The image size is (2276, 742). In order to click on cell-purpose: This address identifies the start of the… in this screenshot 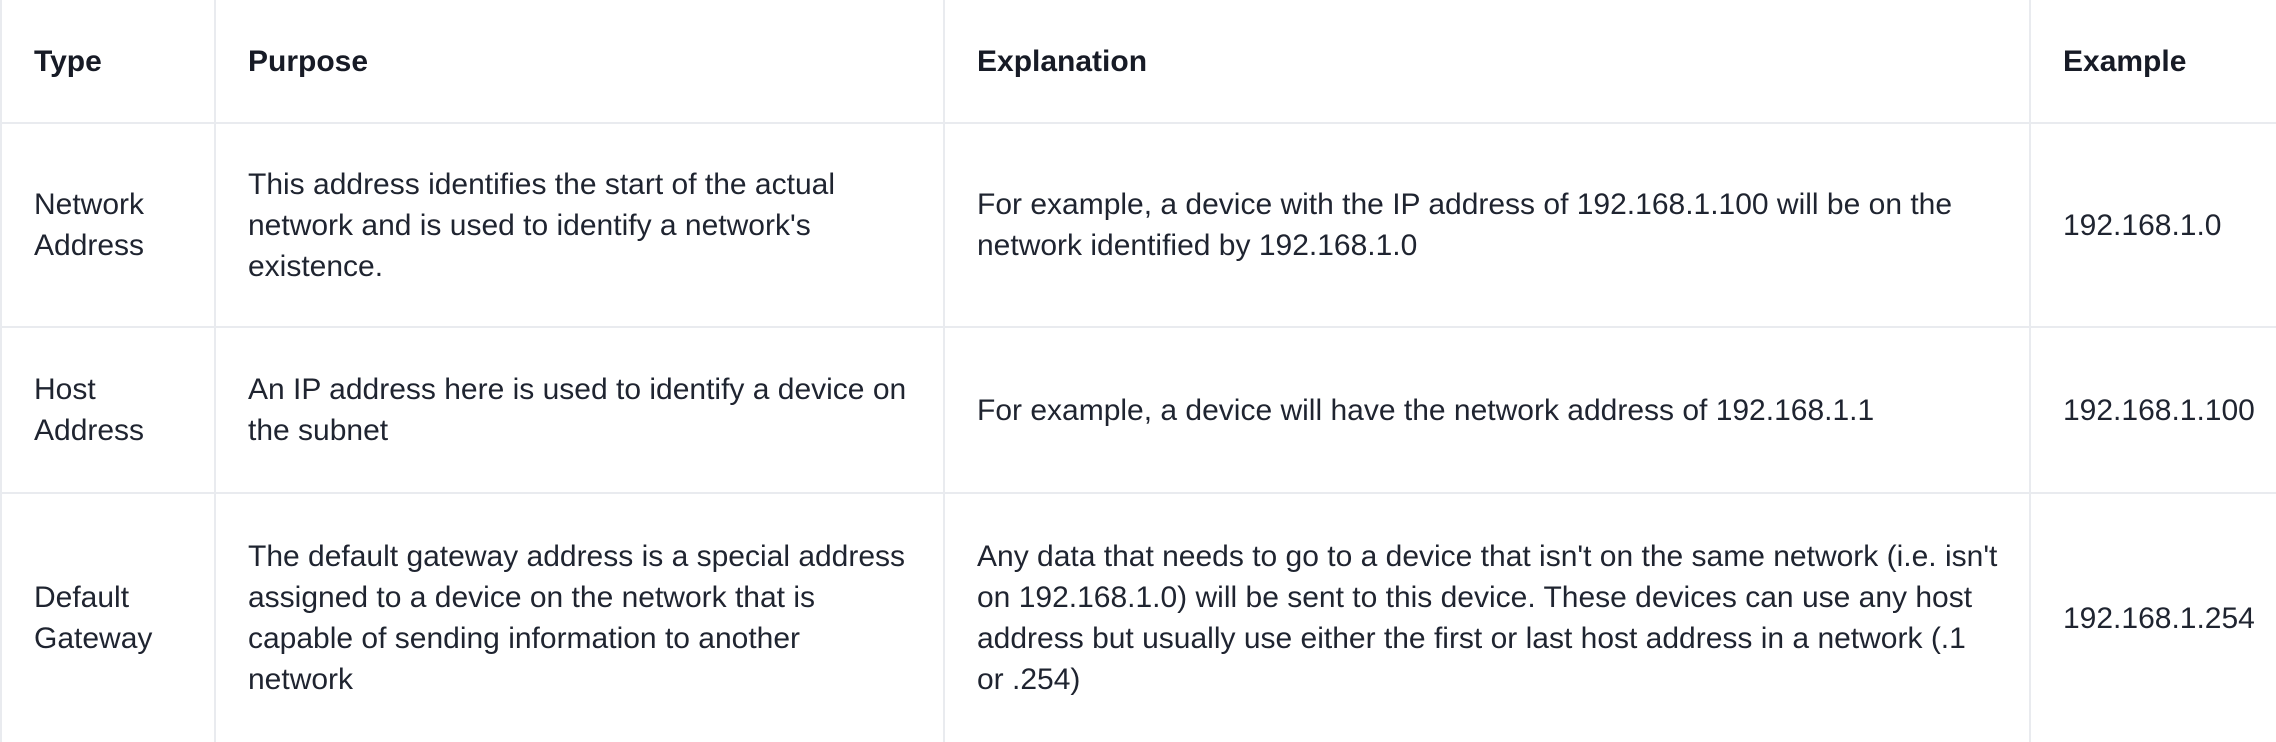, I will do `click(579, 225)`.